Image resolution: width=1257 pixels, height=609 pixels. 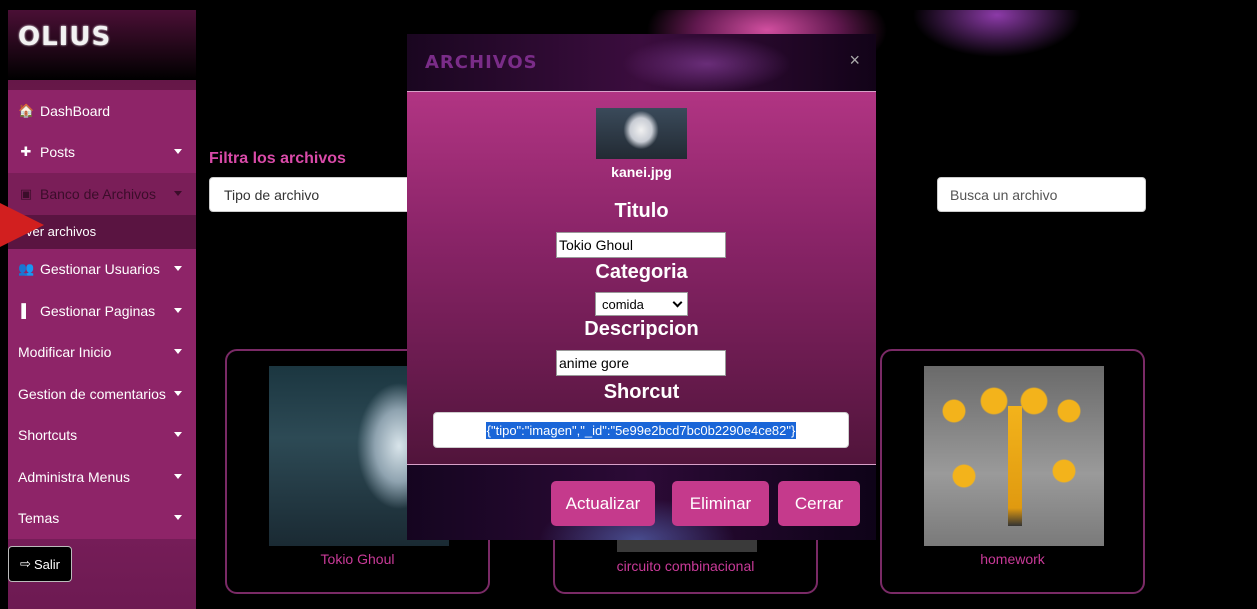 What do you see at coordinates (25, 563) in the screenshot?
I see `sign-out-icon: ⇨` at bounding box center [25, 563].